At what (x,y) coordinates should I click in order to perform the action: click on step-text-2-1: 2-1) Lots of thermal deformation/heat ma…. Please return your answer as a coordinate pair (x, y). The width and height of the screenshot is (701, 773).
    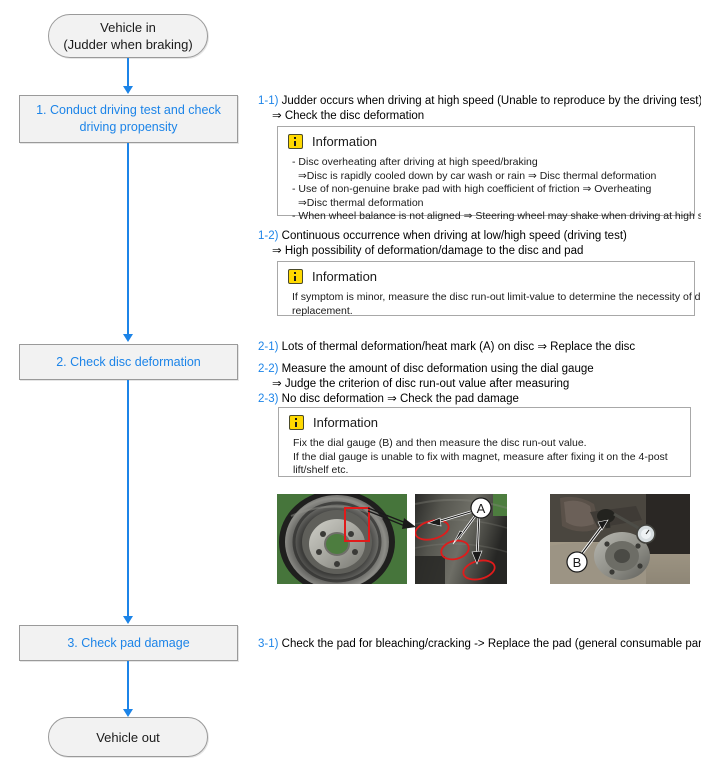
    Looking at the image, I should click on (446, 347).